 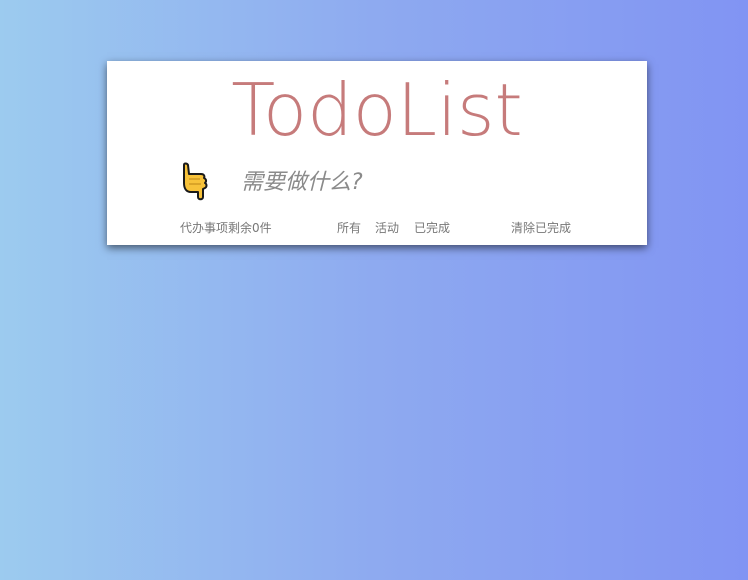 I want to click on filter-active: 活动, so click(x=387, y=227).